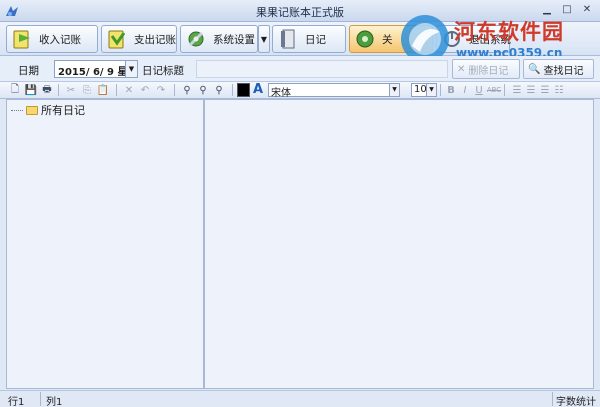  Describe the element at coordinates (15, 90) in the screenshot. I see `new-document-icon: 🗋` at that location.